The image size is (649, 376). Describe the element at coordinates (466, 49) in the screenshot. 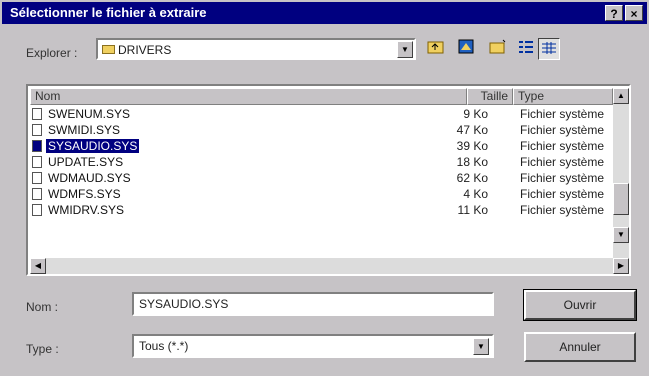

I see `desktop-icon` at that location.